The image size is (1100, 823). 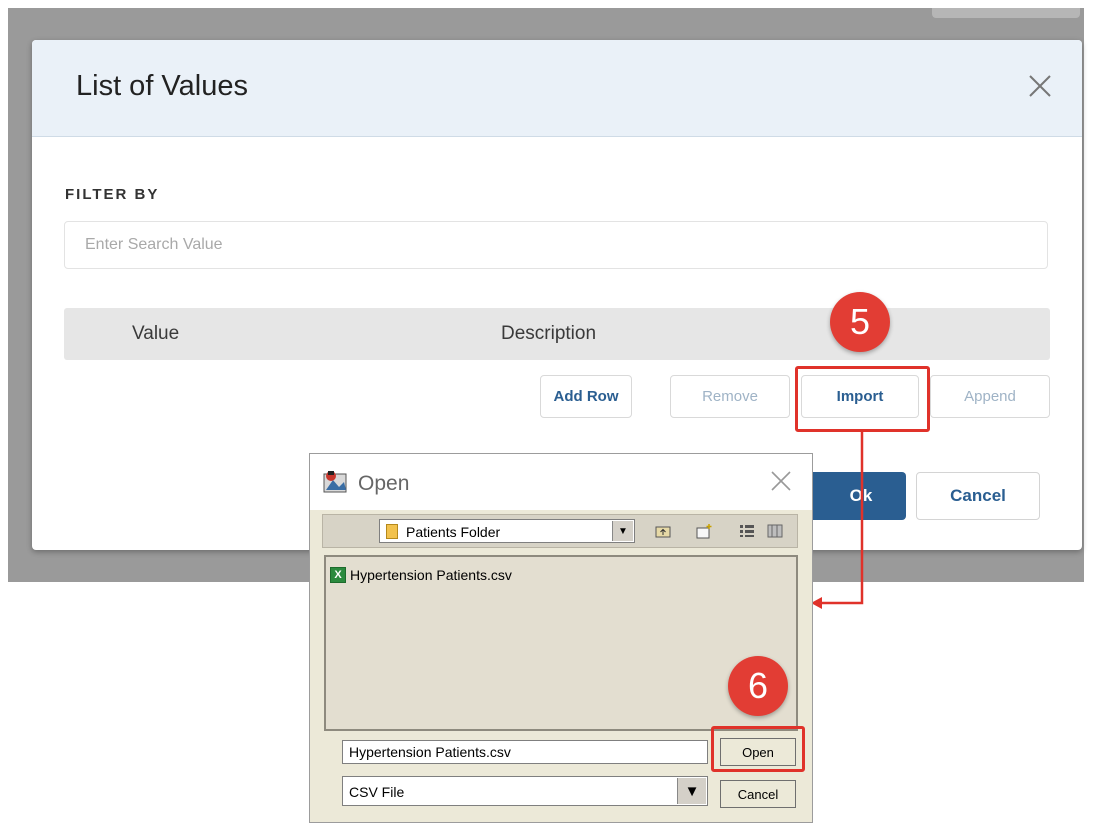 What do you see at coordinates (162, 86) in the screenshot?
I see `modal-title: List of Values` at bounding box center [162, 86].